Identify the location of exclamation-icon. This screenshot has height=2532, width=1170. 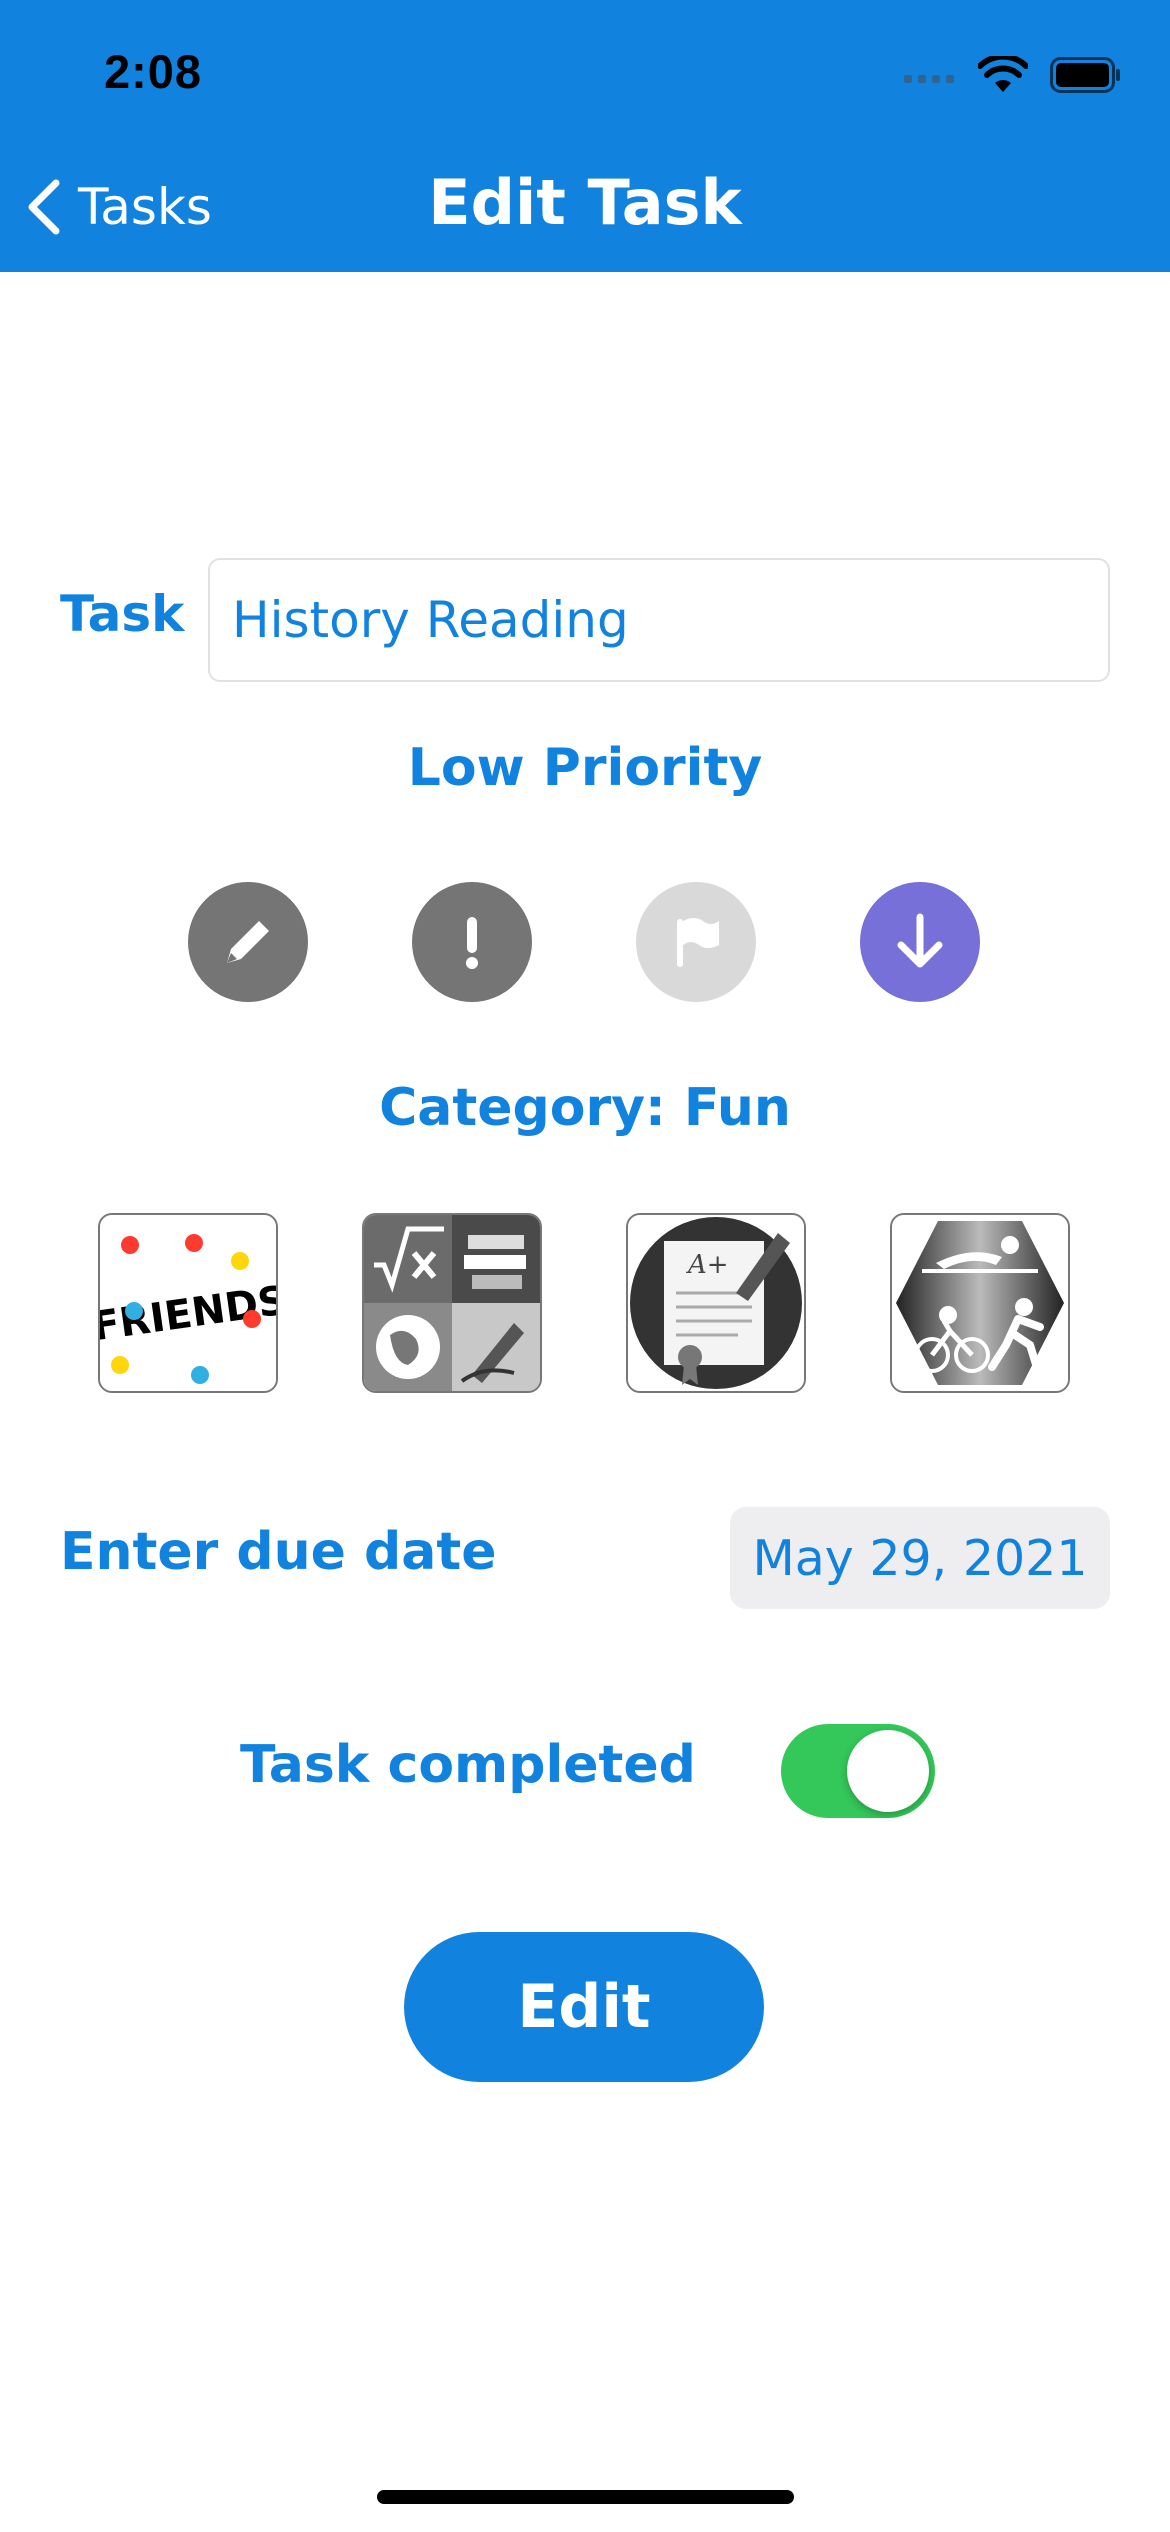
(472, 943).